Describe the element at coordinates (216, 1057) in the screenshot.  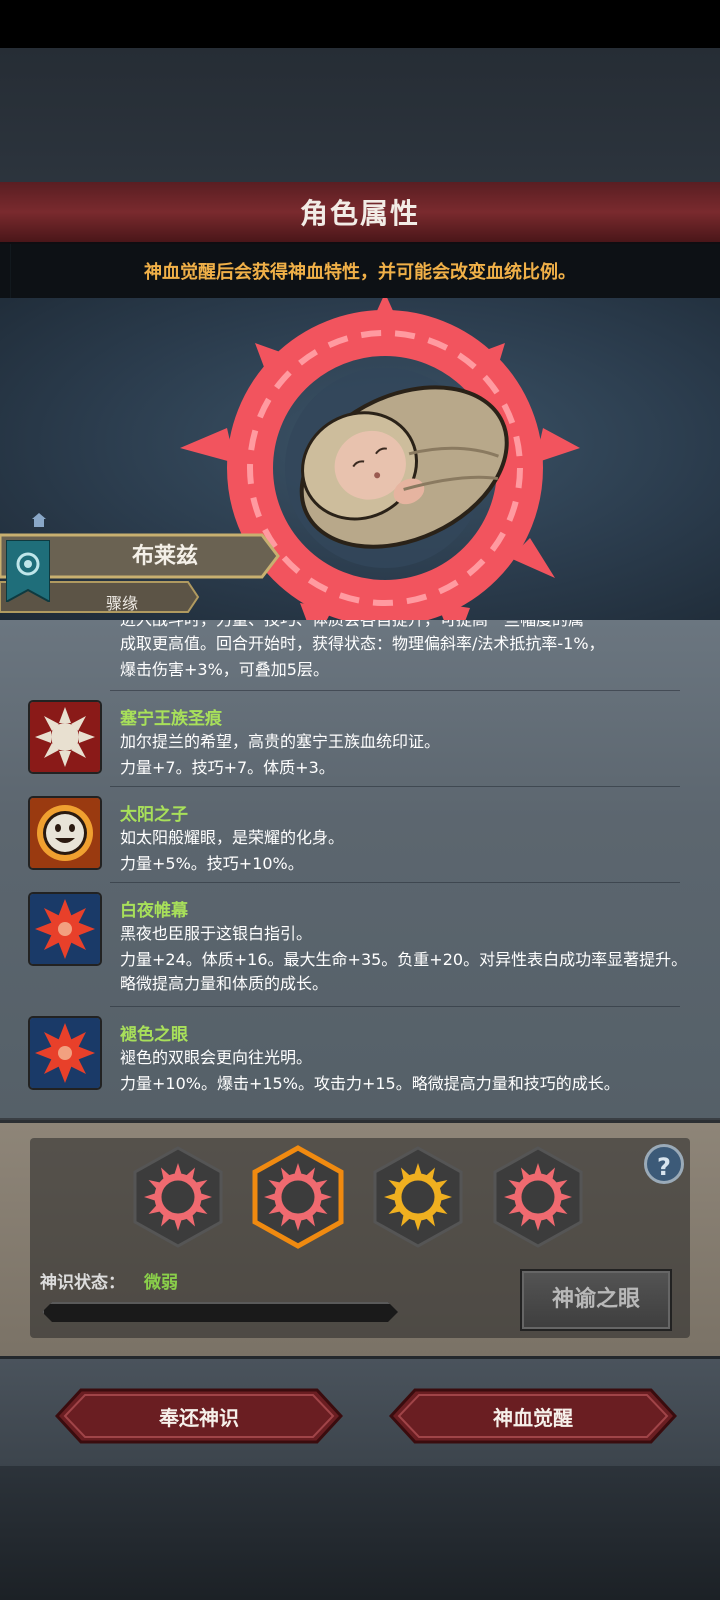
I see `trait-description: 褪色的双眼会更向往光明。` at that location.